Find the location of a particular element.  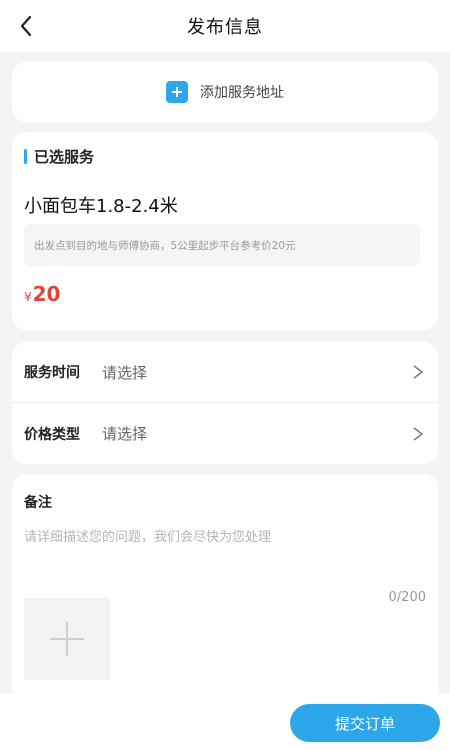

price-type-row: 价格类型 请选择 is located at coordinates (225, 433).